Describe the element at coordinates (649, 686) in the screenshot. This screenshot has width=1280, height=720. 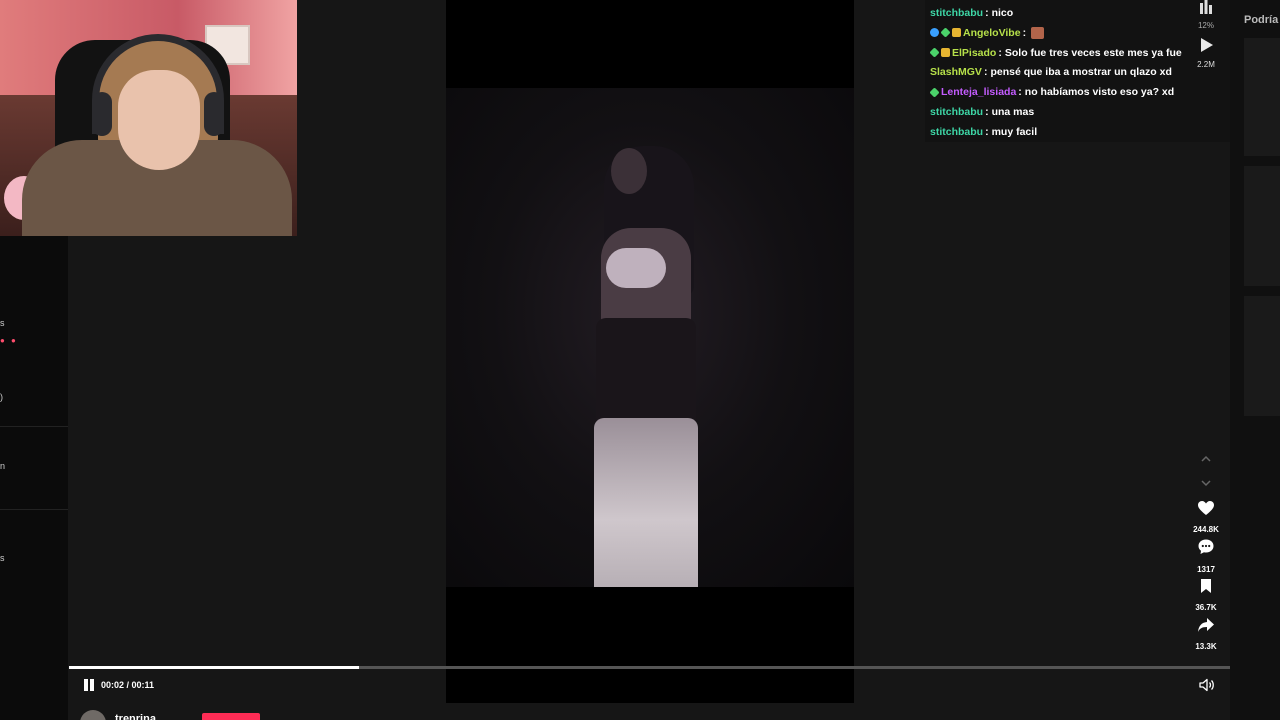
I see `player-controls: 00:02 / 00:11` at that location.